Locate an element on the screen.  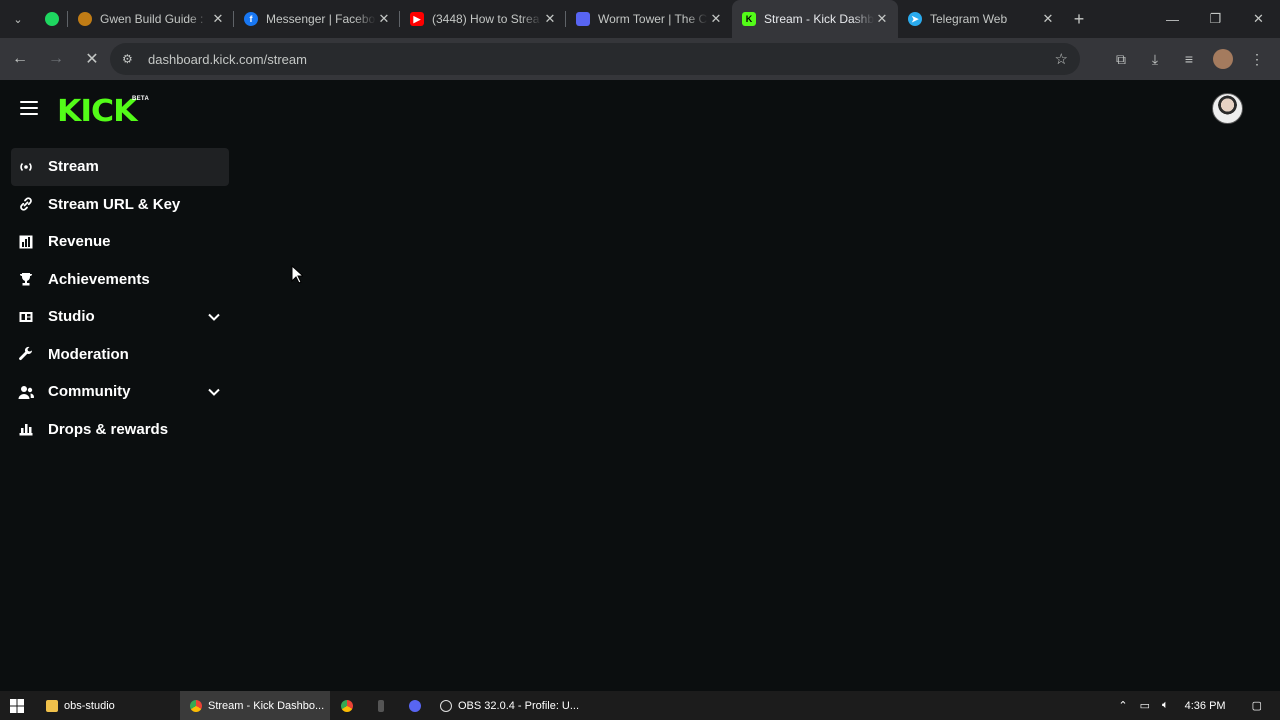
stop-loading-button: ✕ is located at coordinates (92, 59).